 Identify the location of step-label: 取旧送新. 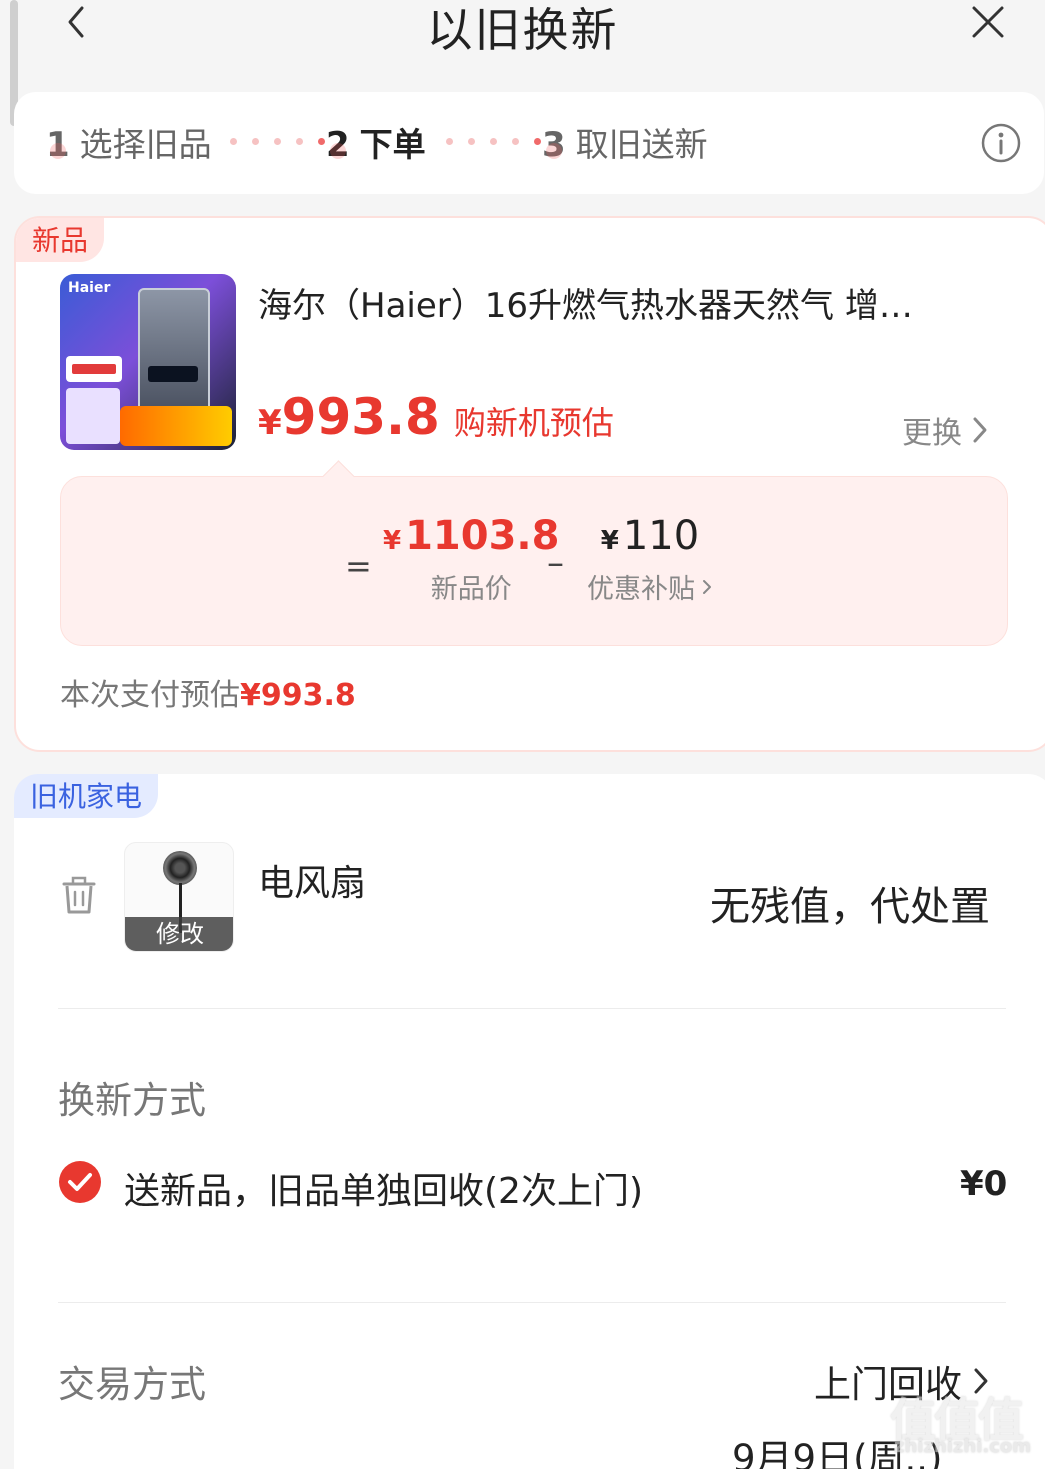
(641, 144).